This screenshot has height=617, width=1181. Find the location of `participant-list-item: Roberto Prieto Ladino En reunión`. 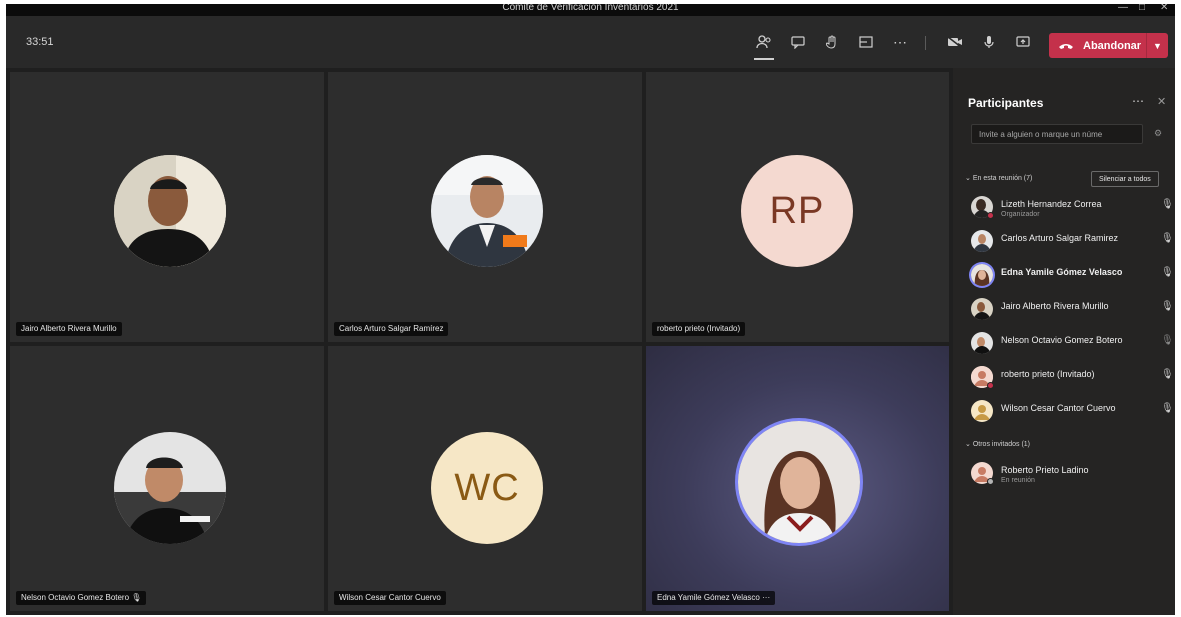

participant-list-item: Roberto Prieto Ladino En reunión is located at coordinates (1071, 475).